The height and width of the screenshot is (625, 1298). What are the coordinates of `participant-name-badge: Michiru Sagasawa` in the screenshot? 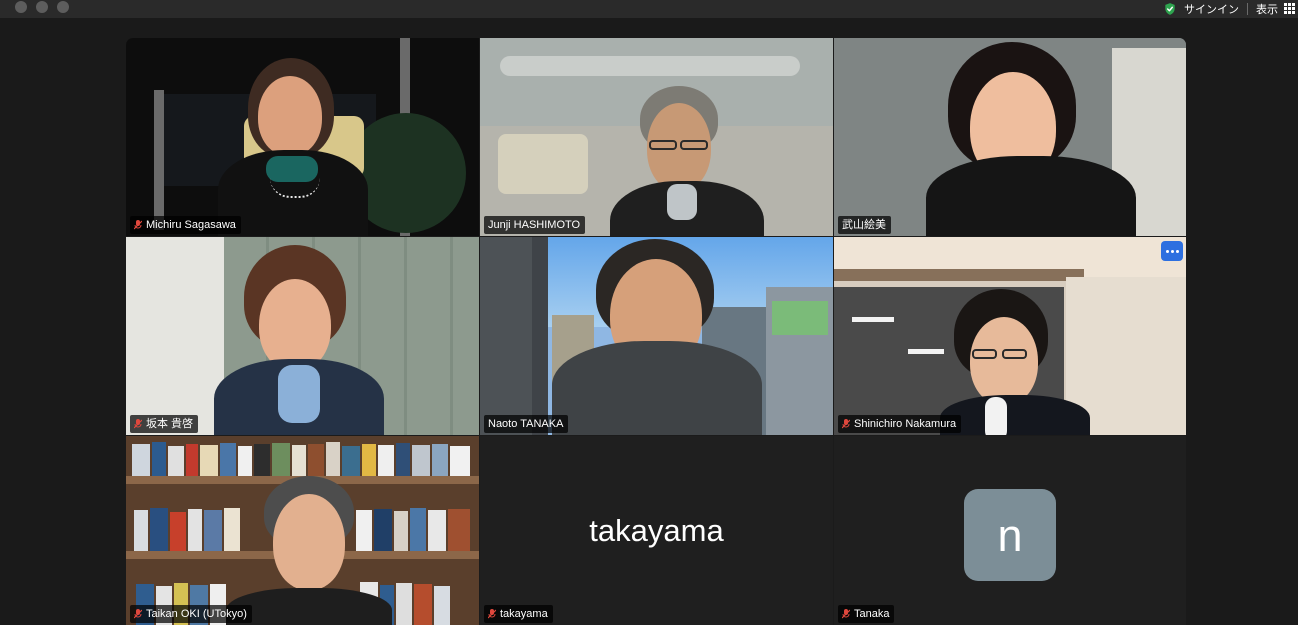 It's located at (185, 225).